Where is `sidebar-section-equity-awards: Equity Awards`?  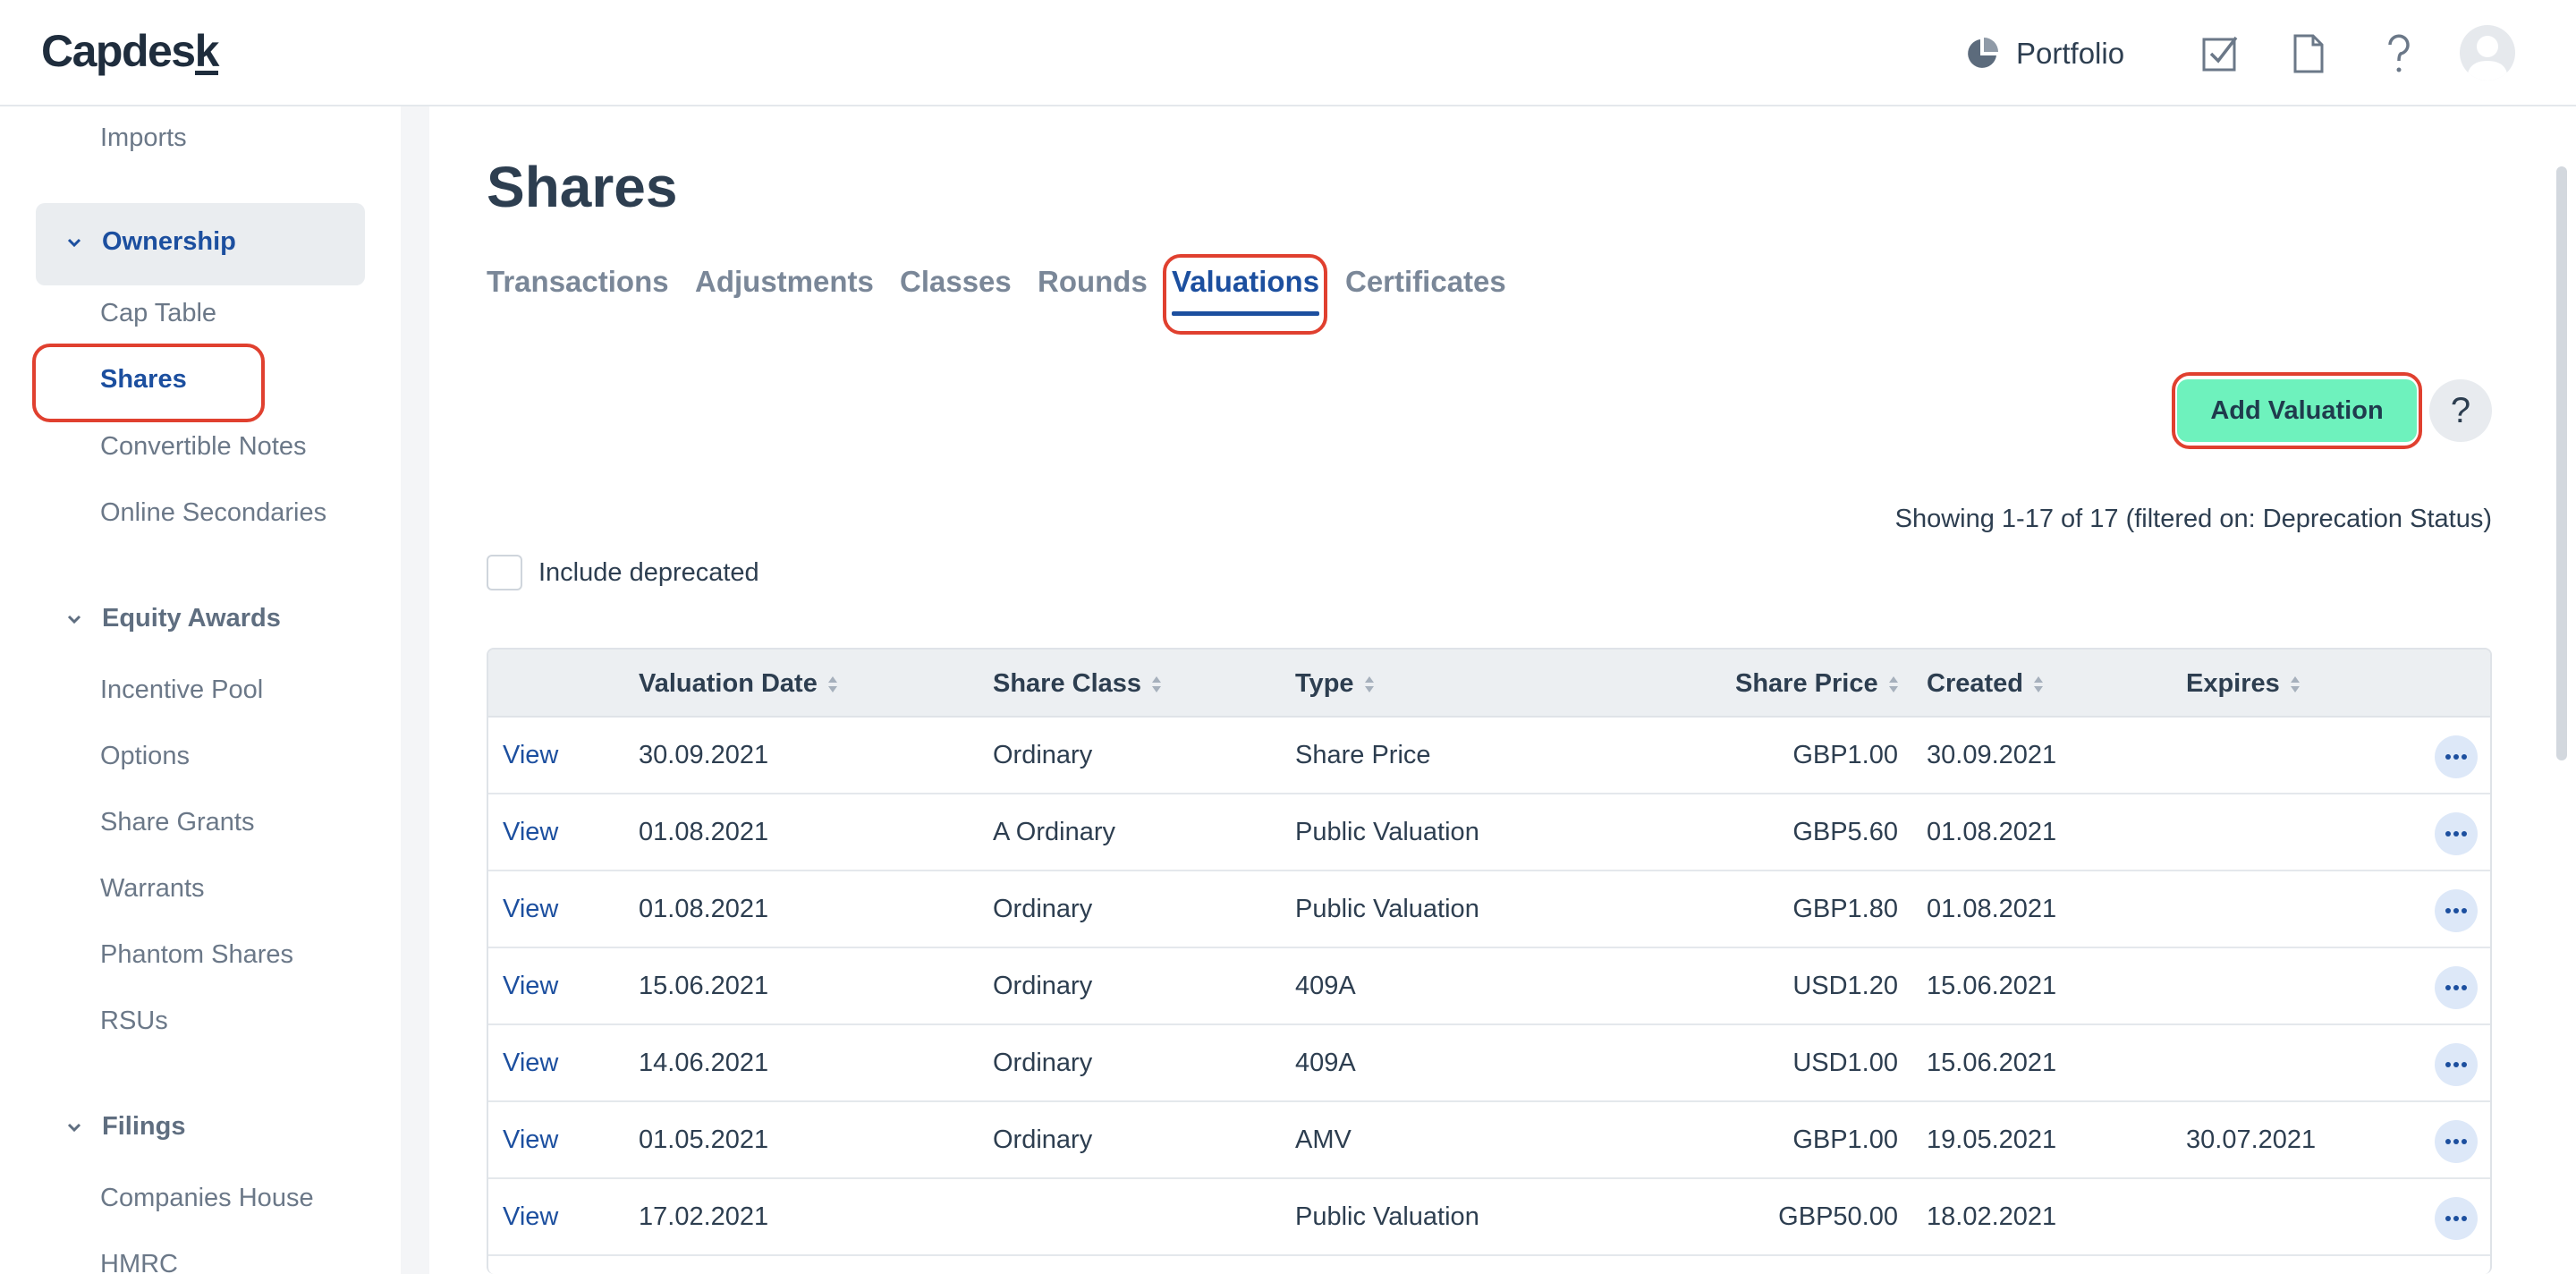
sidebar-section-equity-awards: Equity Awards is located at coordinates (172, 618).